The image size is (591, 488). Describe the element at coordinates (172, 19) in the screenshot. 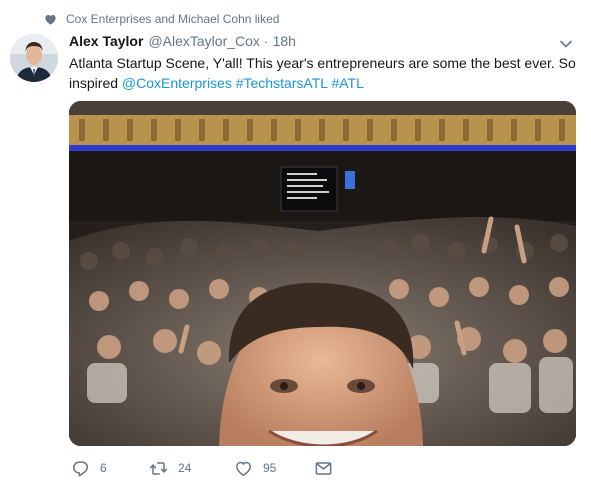

I see `social-context-text: Cox Enterprises and Michael Cohn liked` at that location.